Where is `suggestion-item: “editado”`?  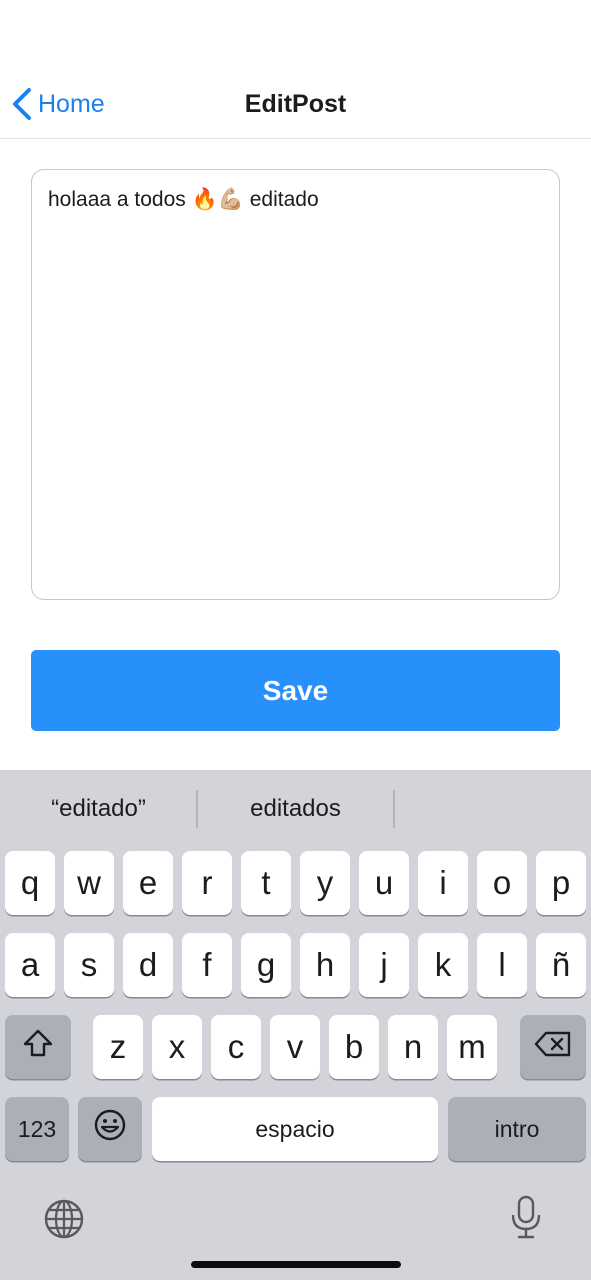 suggestion-item: “editado” is located at coordinates (98, 809).